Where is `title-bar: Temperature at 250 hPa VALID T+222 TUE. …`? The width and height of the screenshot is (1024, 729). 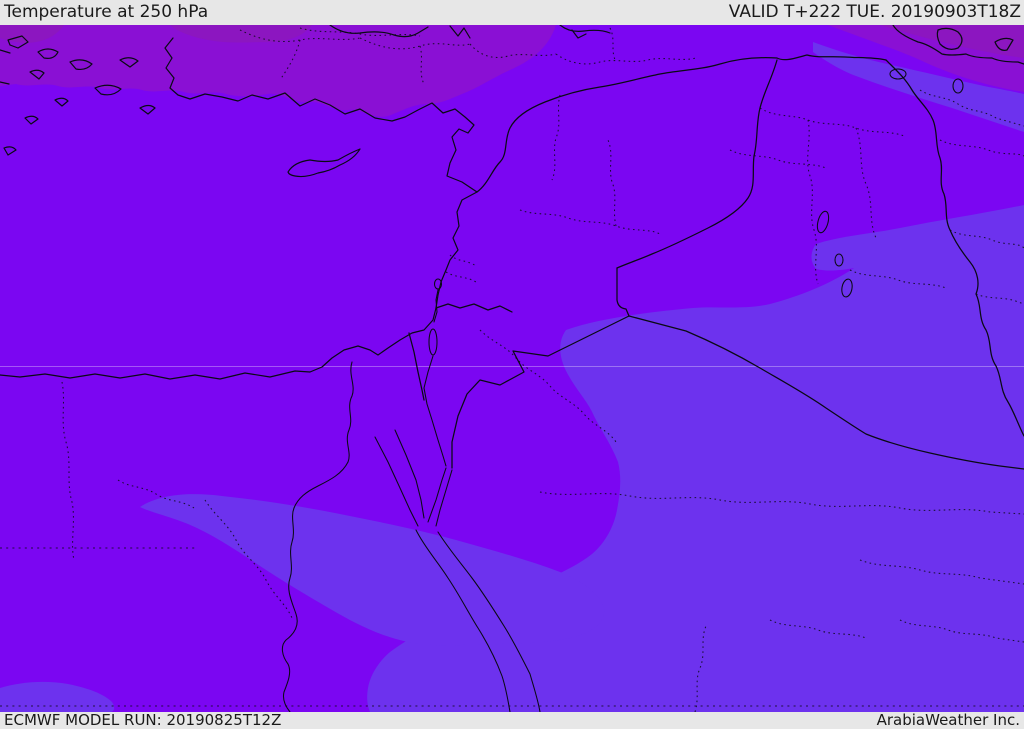 title-bar: Temperature at 250 hPa VALID T+222 TUE. … is located at coordinates (512, 12).